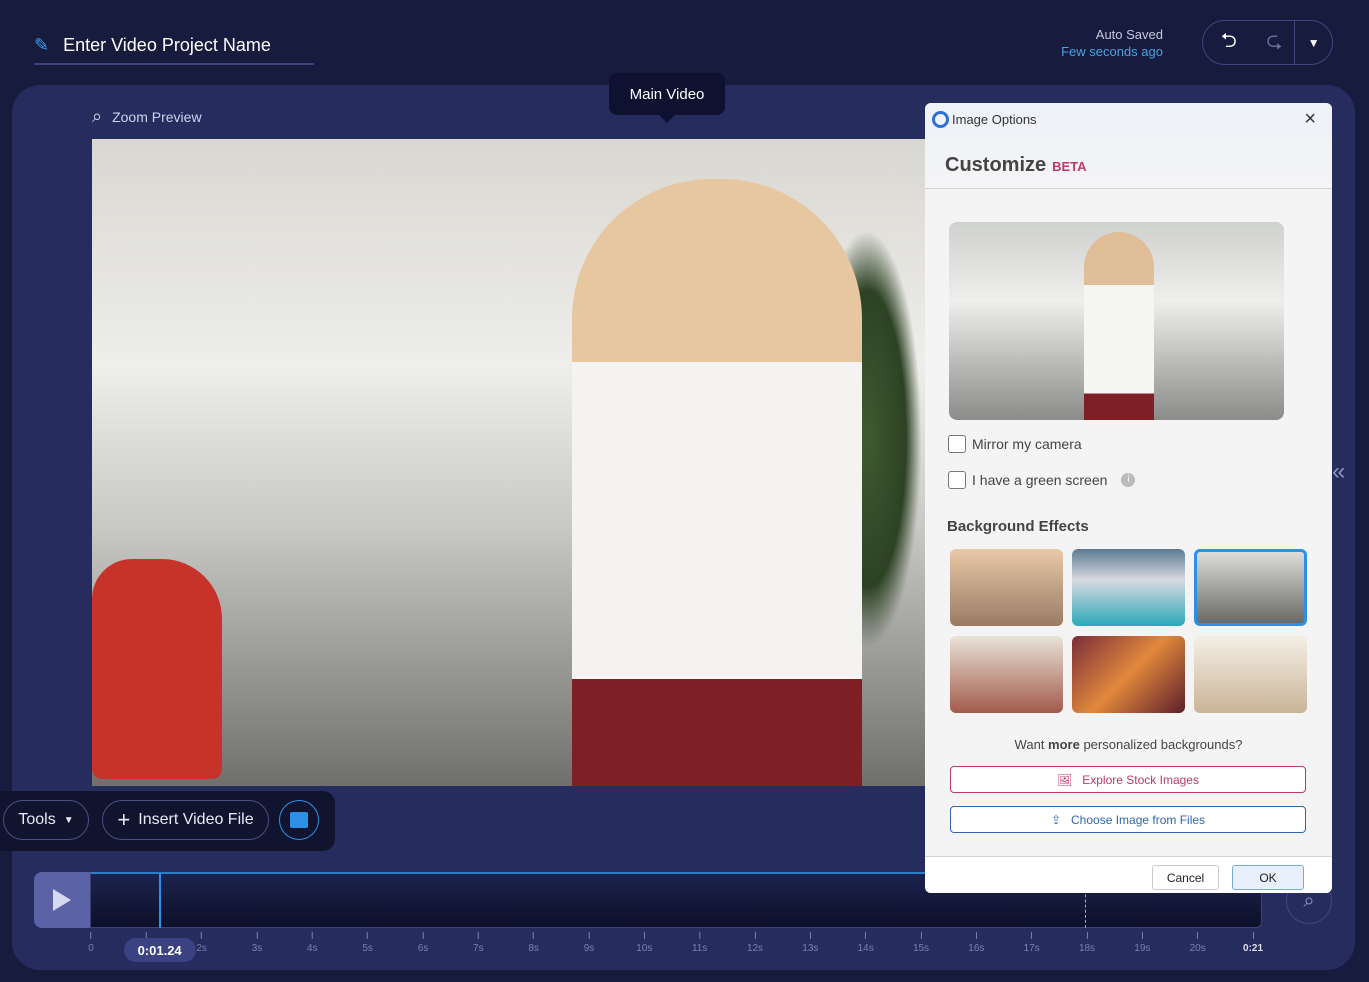 This screenshot has height=982, width=1369. What do you see at coordinates (185, 820) in the screenshot?
I see `insert-video-button: + Insert Video File` at bounding box center [185, 820].